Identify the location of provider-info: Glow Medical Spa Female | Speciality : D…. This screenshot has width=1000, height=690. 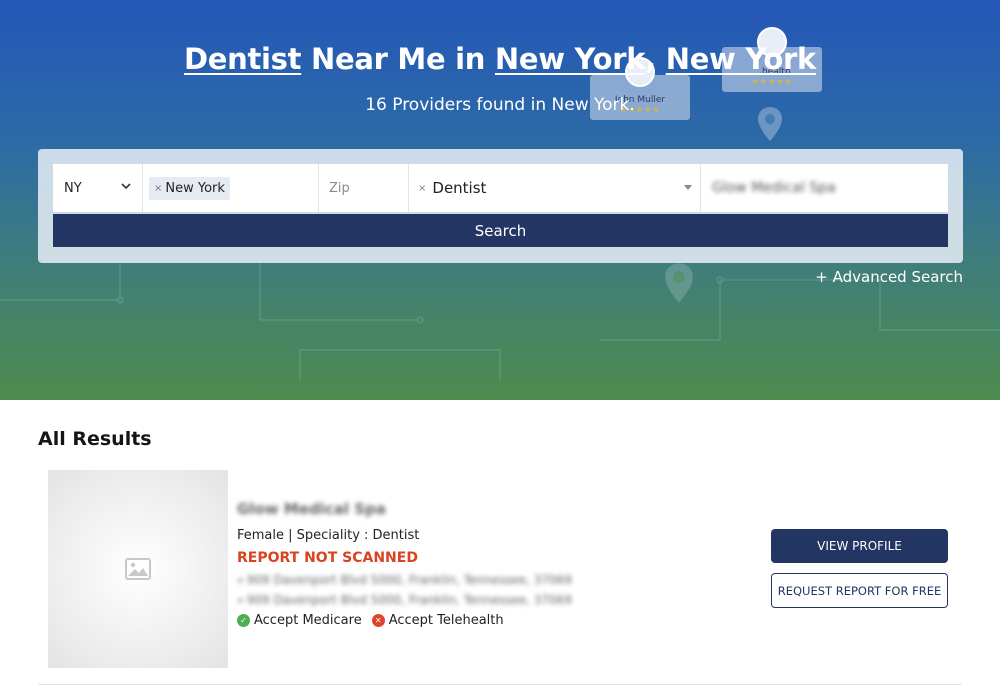
(447, 564).